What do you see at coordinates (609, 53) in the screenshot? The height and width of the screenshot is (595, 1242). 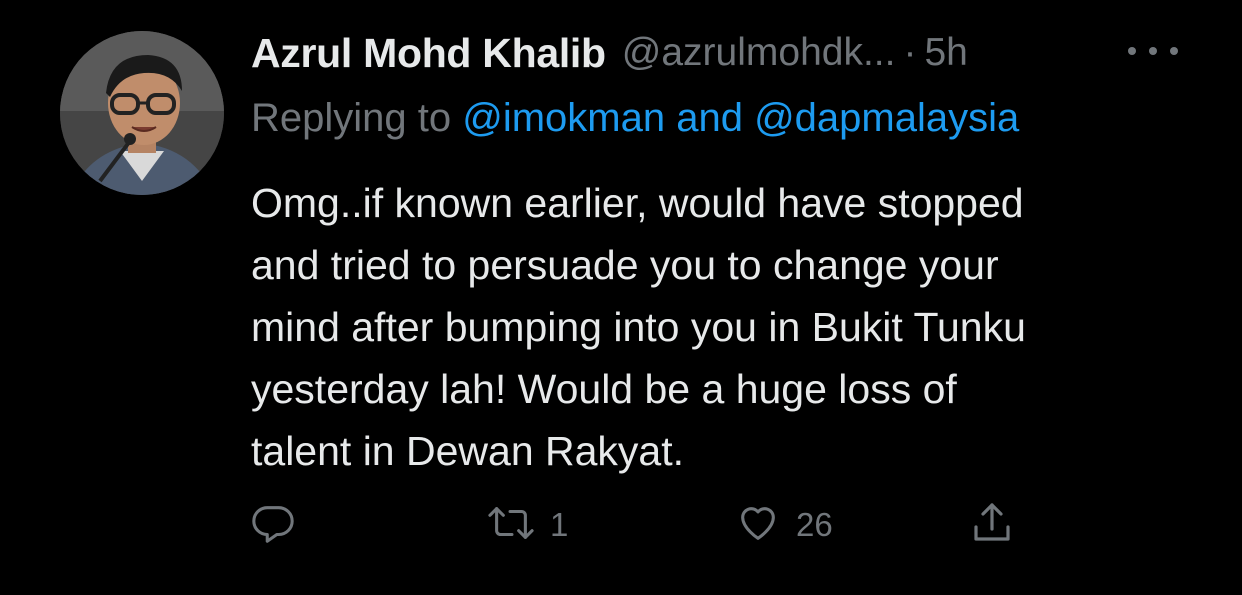 I see `tweet-header: Azrul Mohd Khalib @azrulmohdk... · 5h` at bounding box center [609, 53].